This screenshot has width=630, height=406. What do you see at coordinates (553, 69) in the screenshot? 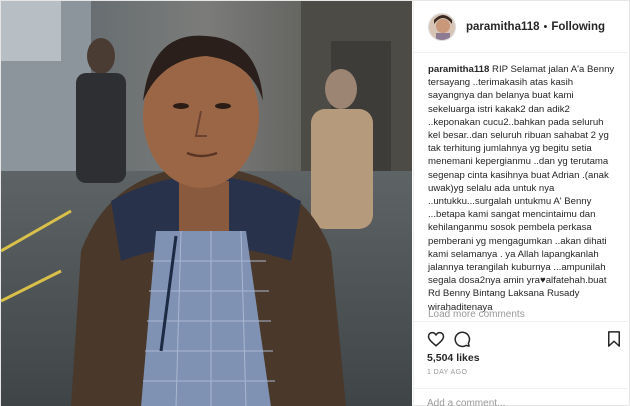
I see `caption-text: RIP Selamat jalan A'a Benny` at bounding box center [553, 69].